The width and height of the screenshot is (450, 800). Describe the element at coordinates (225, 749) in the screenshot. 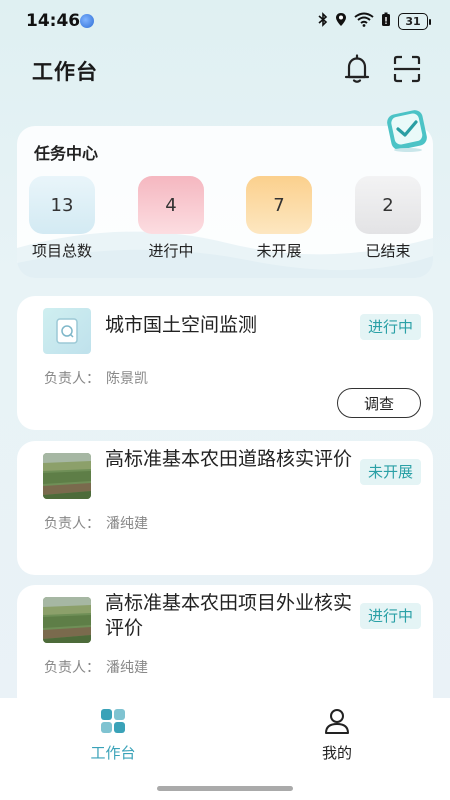

I see `bottom-tab-bar: 工作台 我的` at that location.